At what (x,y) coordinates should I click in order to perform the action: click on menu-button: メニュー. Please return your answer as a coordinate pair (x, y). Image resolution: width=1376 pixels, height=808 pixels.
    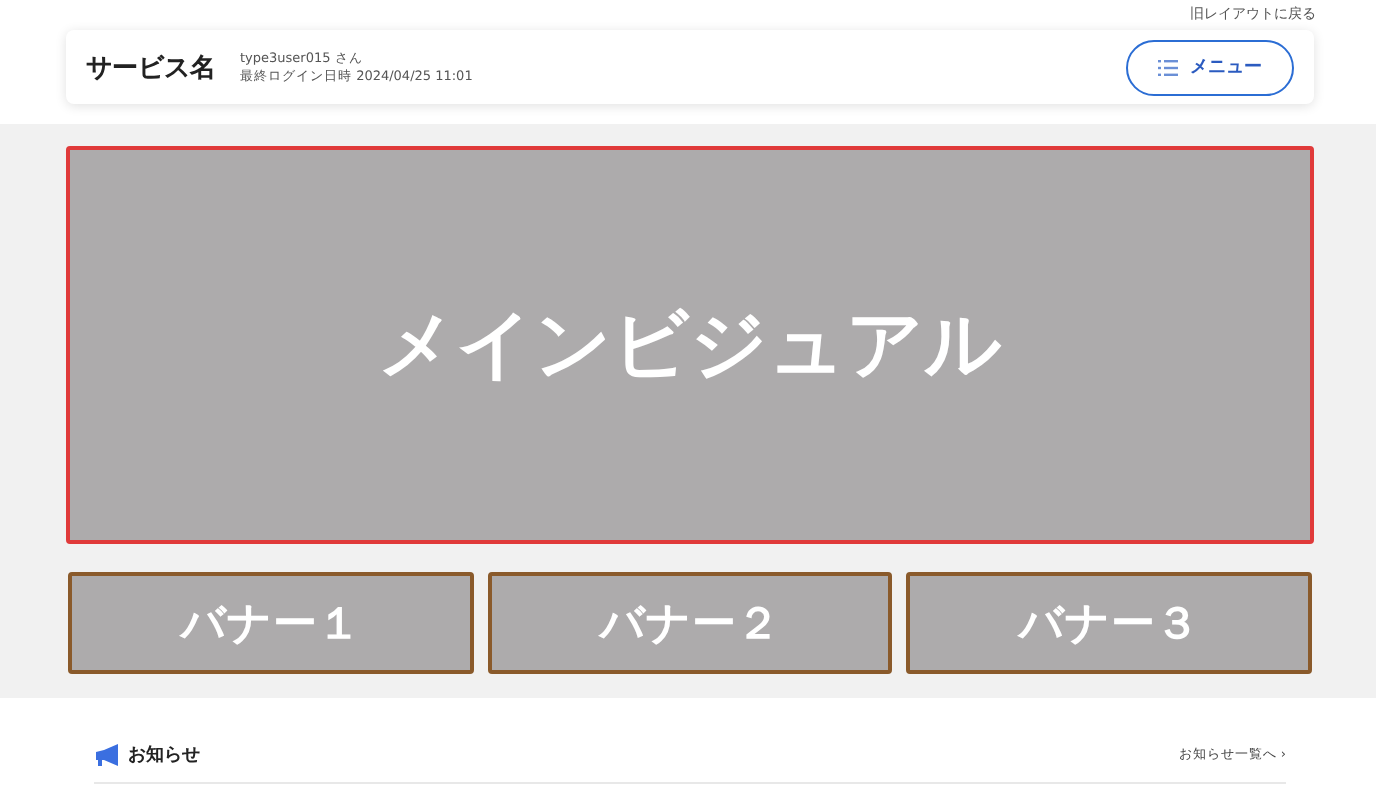
    Looking at the image, I should click on (1210, 67).